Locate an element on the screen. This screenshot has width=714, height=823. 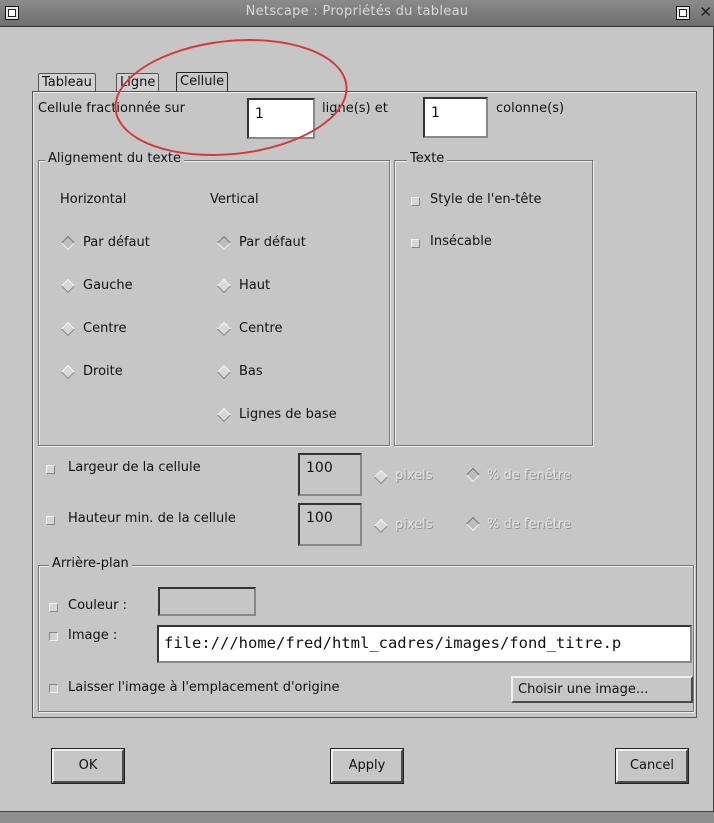
height-pixels-label: pixels is located at coordinates (414, 524).